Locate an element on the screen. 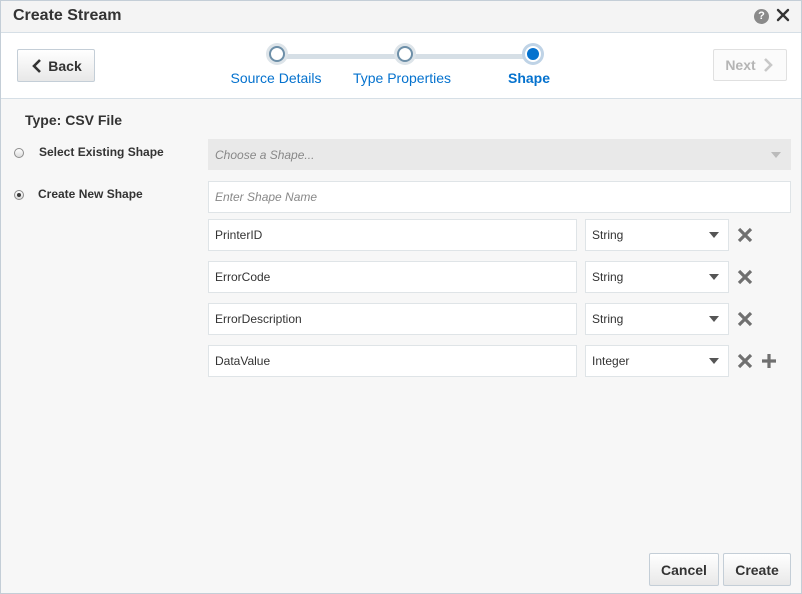  type-label: Type: is located at coordinates (43, 120).